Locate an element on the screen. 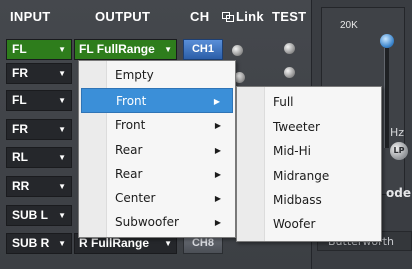  submenu-item-label: Midrange is located at coordinates (301, 176).